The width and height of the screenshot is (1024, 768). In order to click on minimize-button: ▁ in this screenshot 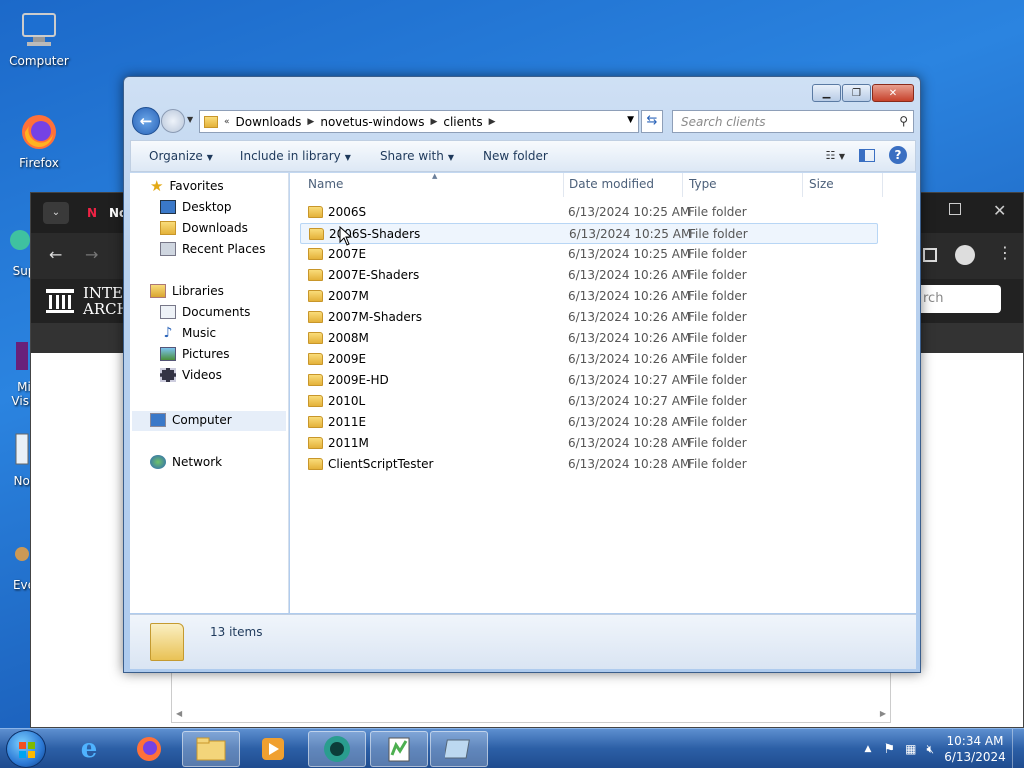, I will do `click(826, 93)`.